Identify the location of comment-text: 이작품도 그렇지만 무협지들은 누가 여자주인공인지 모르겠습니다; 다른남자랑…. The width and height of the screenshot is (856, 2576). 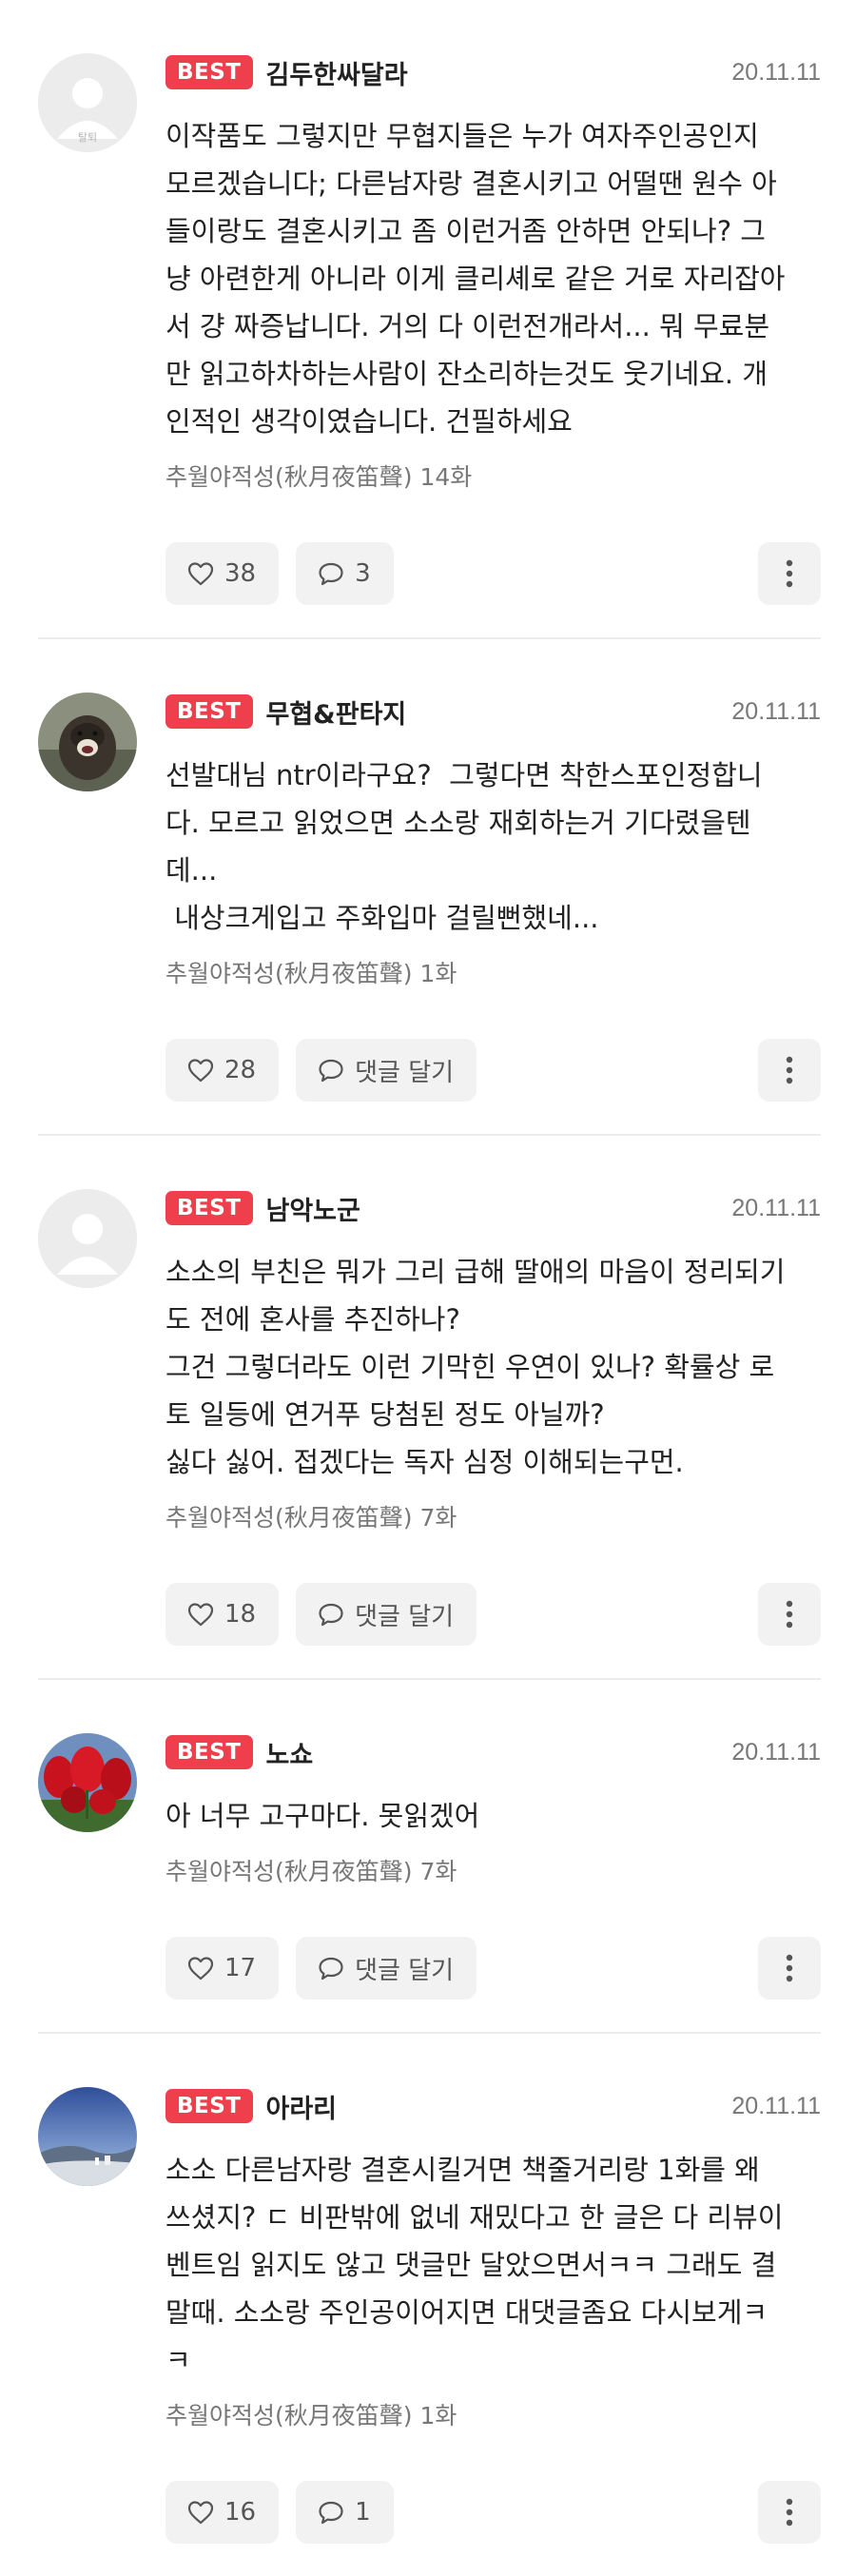
(475, 279).